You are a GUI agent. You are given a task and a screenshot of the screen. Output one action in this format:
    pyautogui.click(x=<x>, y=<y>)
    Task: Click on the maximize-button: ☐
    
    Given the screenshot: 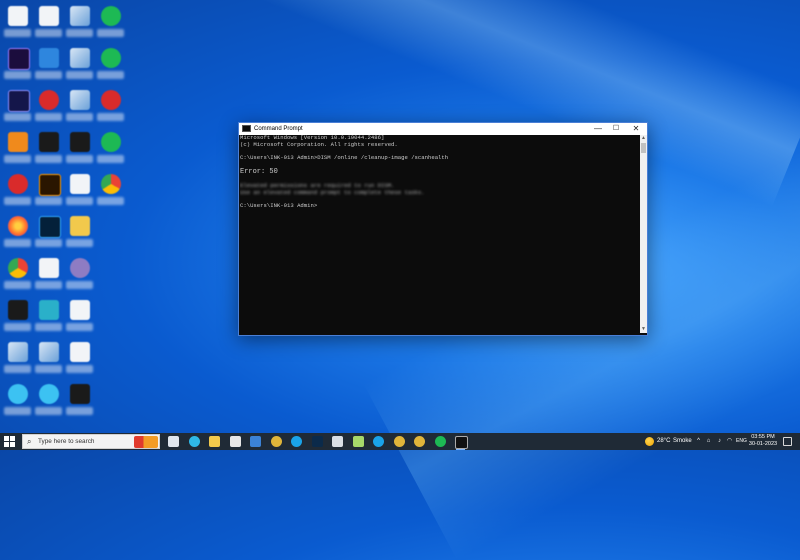 What is the action you would take?
    pyautogui.click(x=616, y=129)
    